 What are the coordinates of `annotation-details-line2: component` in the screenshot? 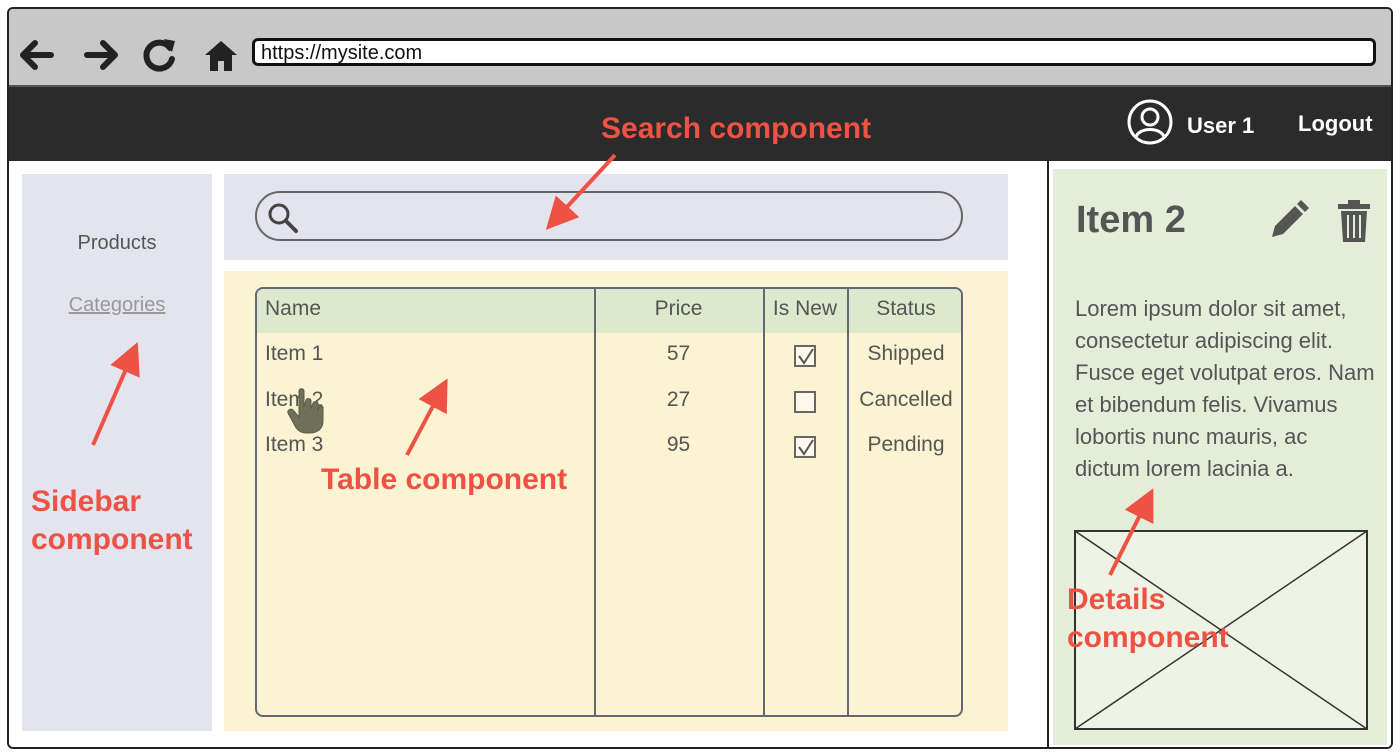 It's located at (1148, 637).